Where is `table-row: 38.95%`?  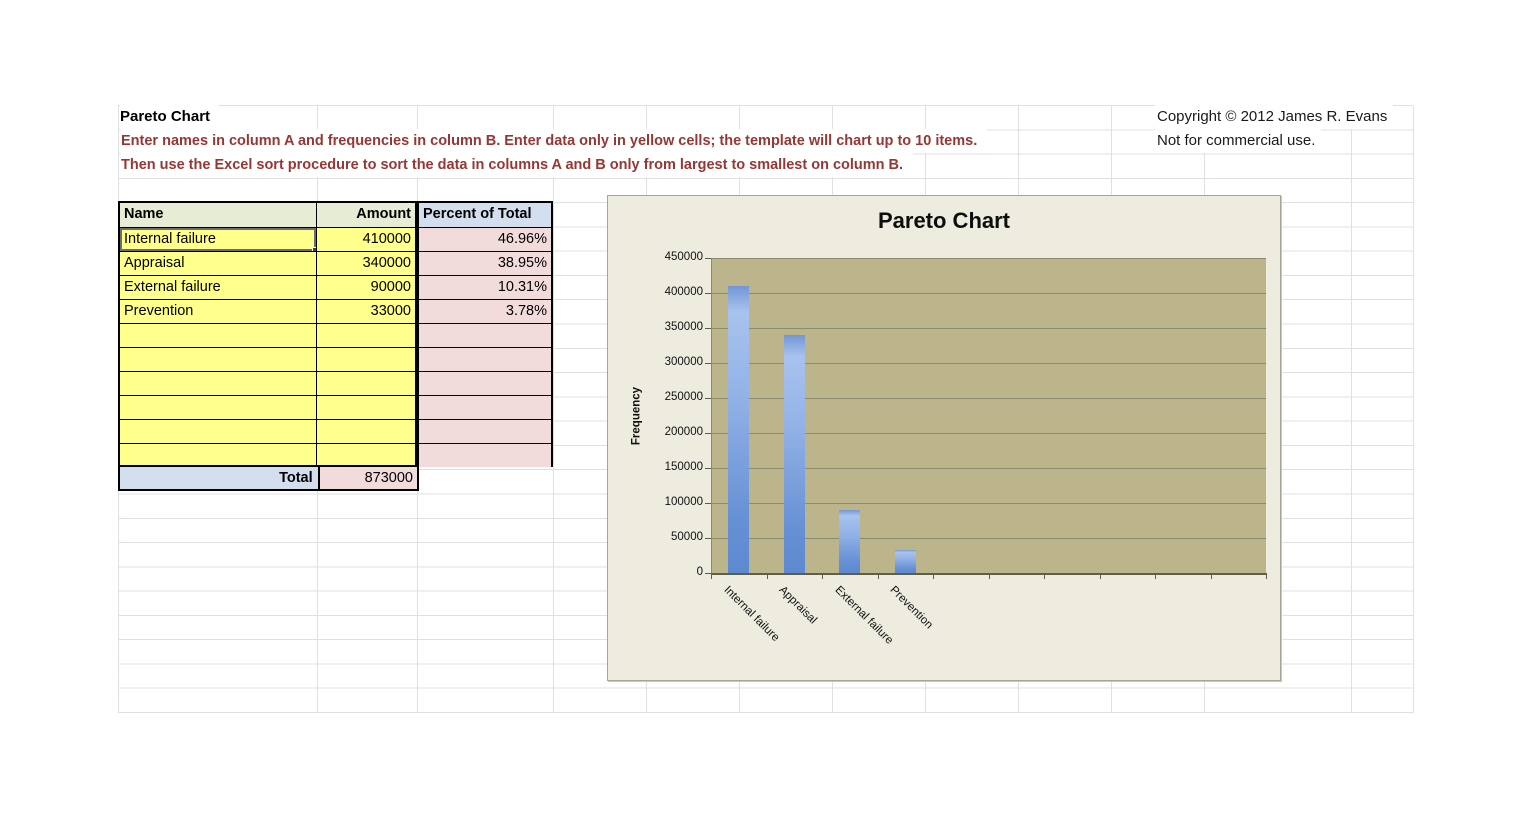 table-row: 38.95% is located at coordinates (485, 263).